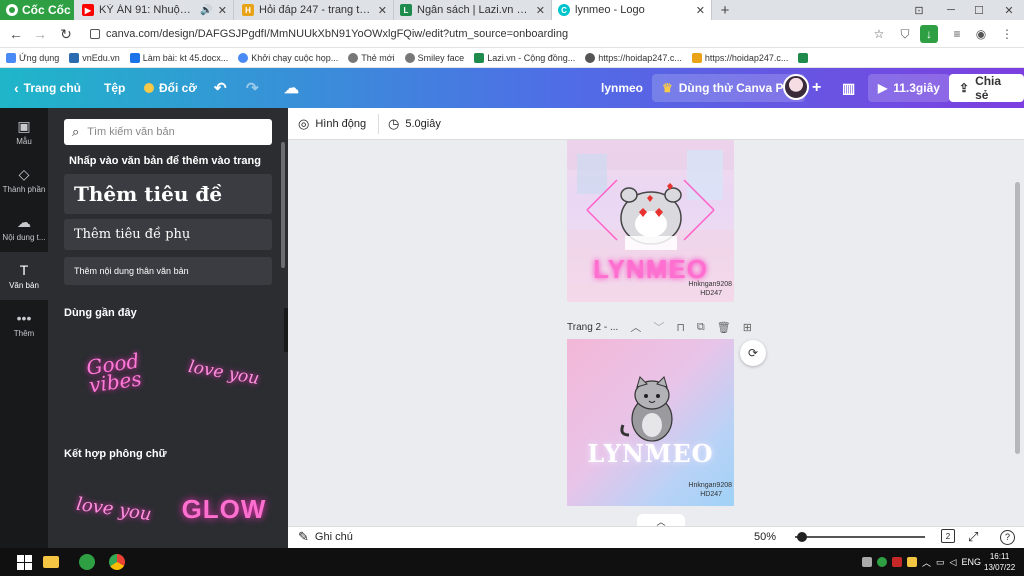  Describe the element at coordinates (434, 57) in the screenshot. I see `bookmark-item: Smiley face` at that location.